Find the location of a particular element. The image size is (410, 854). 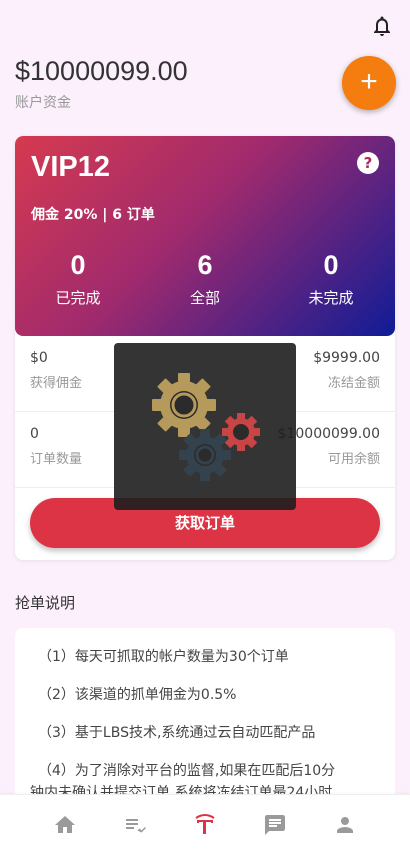

stat-completed: 0 已完成 is located at coordinates (78, 279).